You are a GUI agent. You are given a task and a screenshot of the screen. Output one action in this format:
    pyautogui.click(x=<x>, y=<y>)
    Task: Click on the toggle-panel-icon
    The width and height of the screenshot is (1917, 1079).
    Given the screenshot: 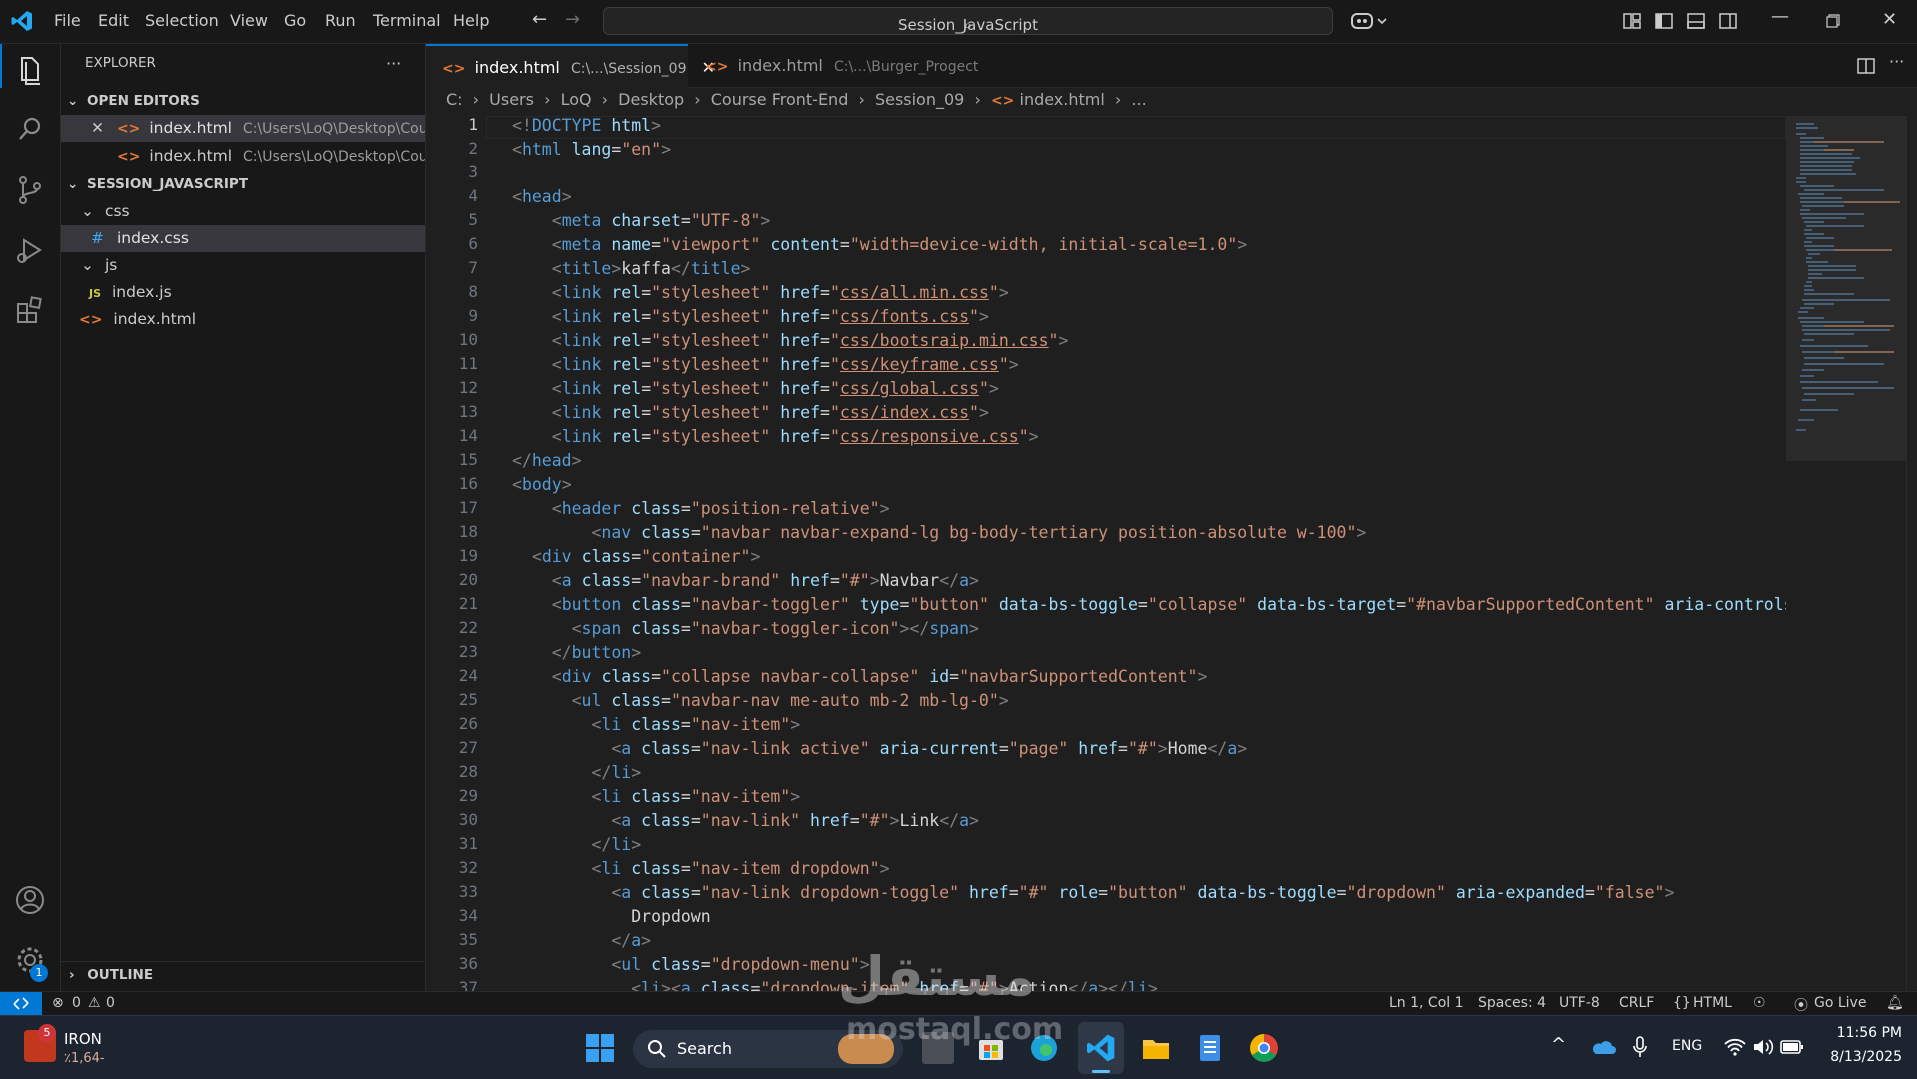 What is the action you would take?
    pyautogui.click(x=1696, y=21)
    